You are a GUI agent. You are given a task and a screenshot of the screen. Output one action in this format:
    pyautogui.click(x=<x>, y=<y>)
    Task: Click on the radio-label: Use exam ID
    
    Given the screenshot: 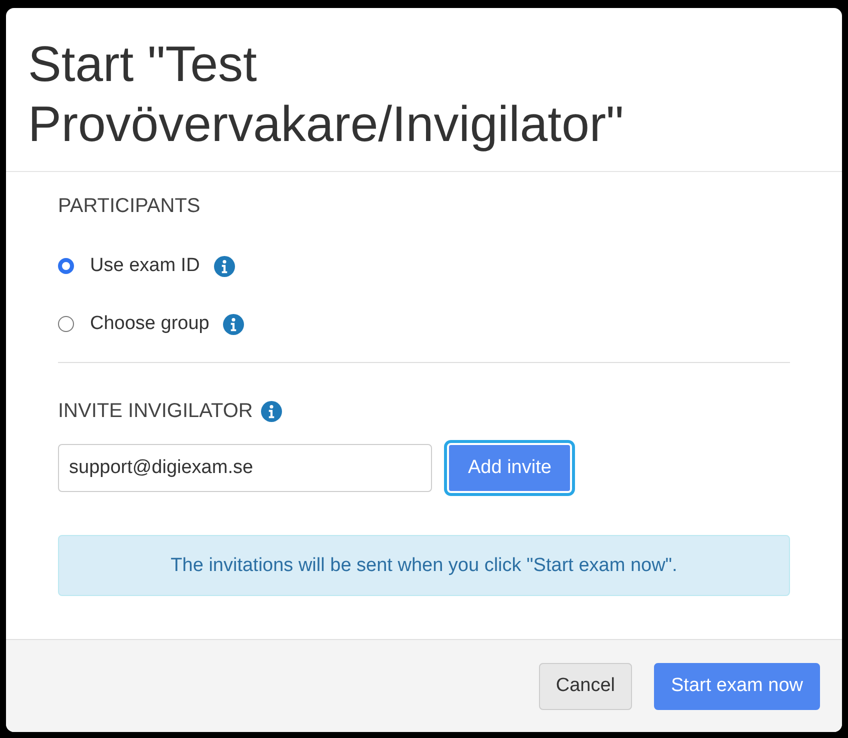 What is the action you would take?
    pyautogui.click(x=145, y=266)
    